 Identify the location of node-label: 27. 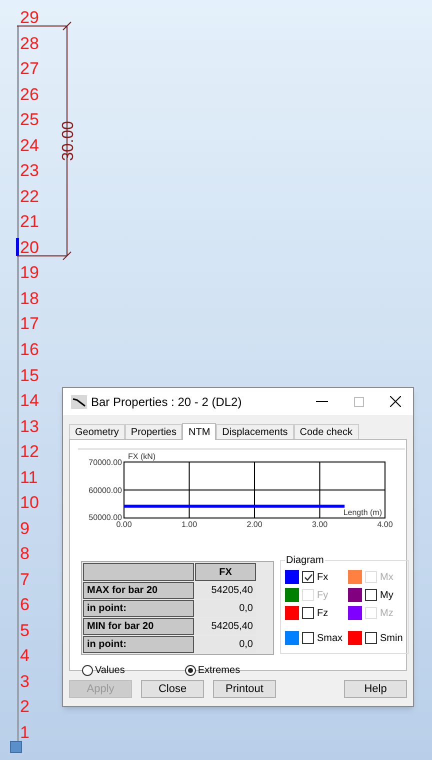
(29, 69).